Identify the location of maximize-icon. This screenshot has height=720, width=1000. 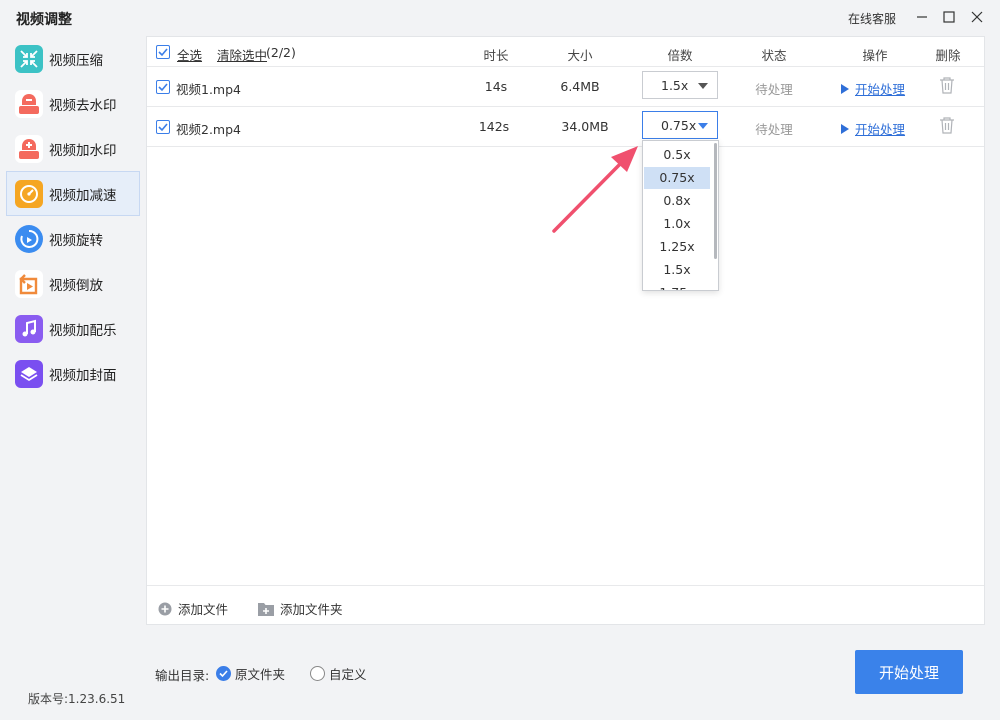
(949, 17).